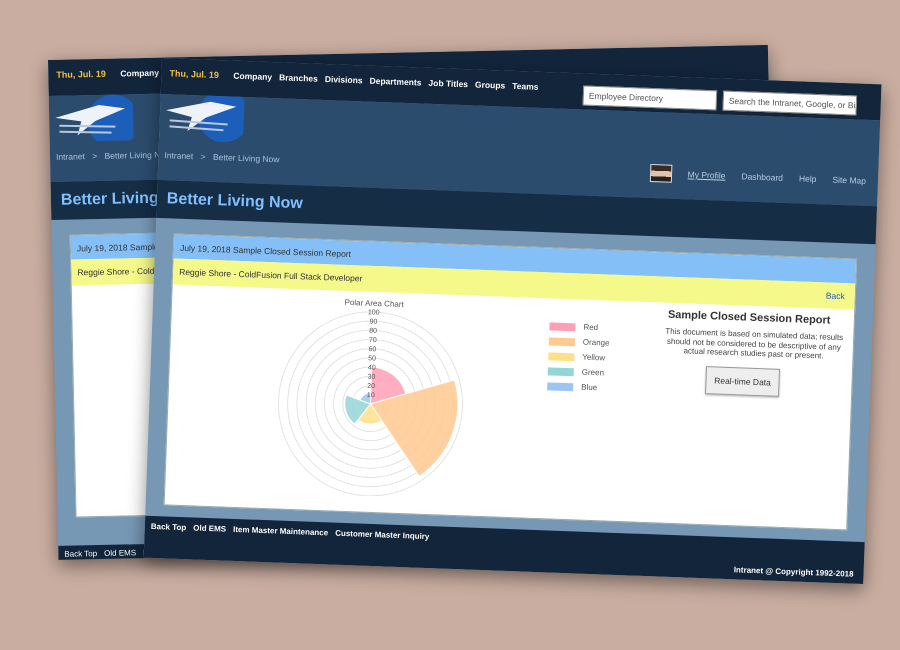 The image size is (900, 650). I want to click on footer-link: Old EMS, so click(120, 553).